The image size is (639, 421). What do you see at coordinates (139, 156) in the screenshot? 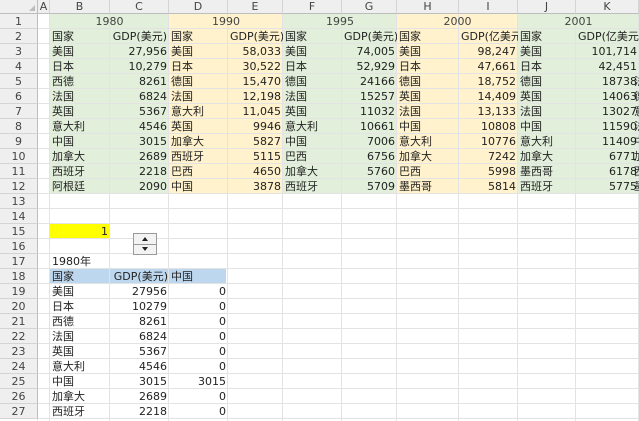
I see `gdp-cell: 2689` at bounding box center [139, 156].